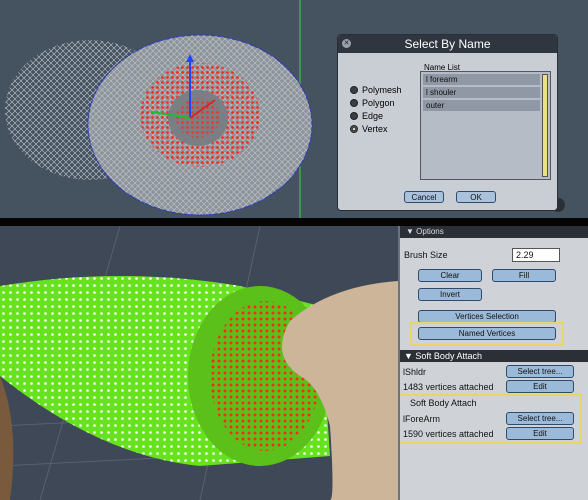 The width and height of the screenshot is (588, 500). What do you see at coordinates (448, 434) in the screenshot?
I see `vertices-attached-count: 1590 vertices attached` at bounding box center [448, 434].